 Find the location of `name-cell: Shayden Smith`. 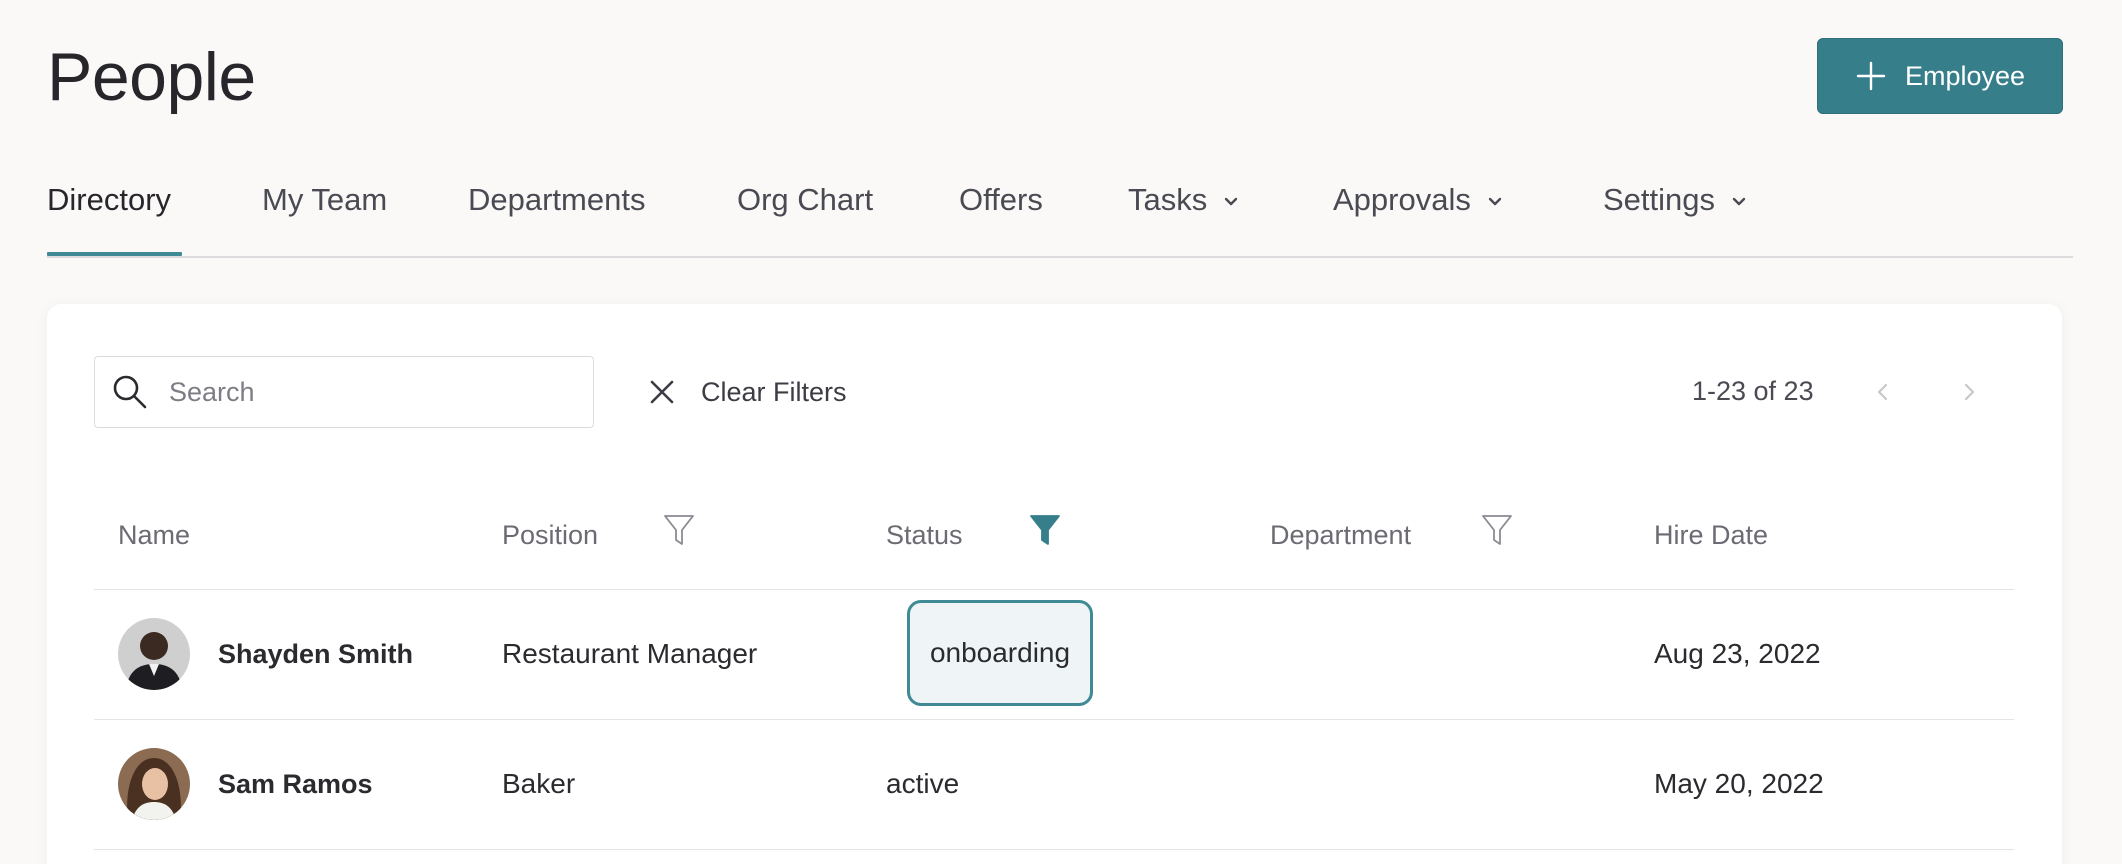

name-cell: Shayden Smith is located at coordinates (265, 654).